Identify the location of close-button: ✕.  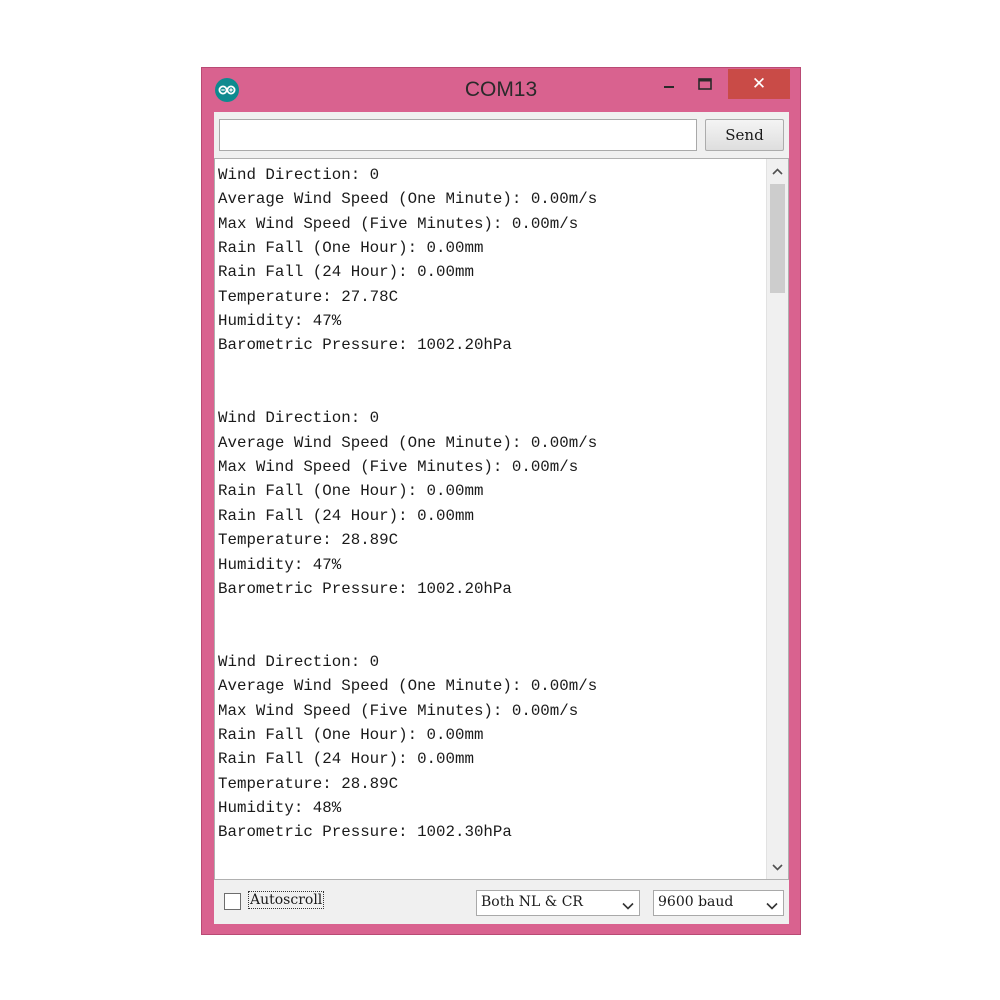
(759, 84).